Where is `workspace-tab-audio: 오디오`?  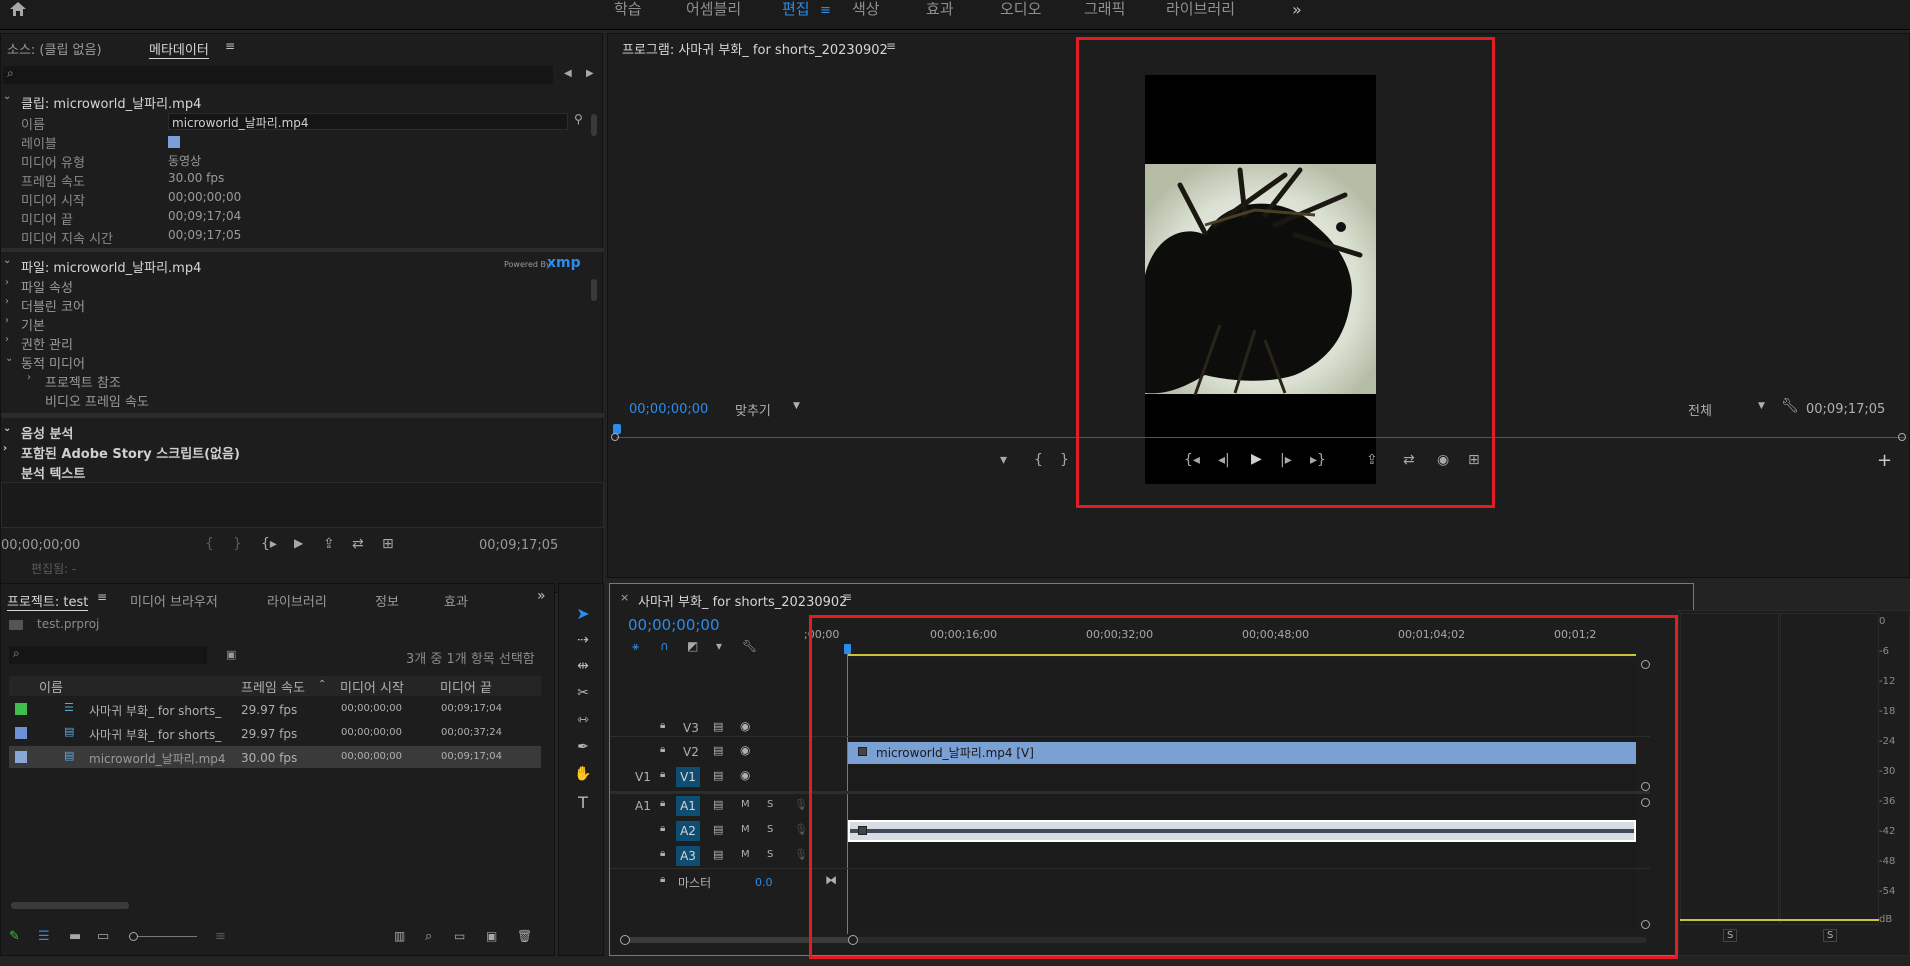
workspace-tab-audio: 오디오 is located at coordinates (1020, 15).